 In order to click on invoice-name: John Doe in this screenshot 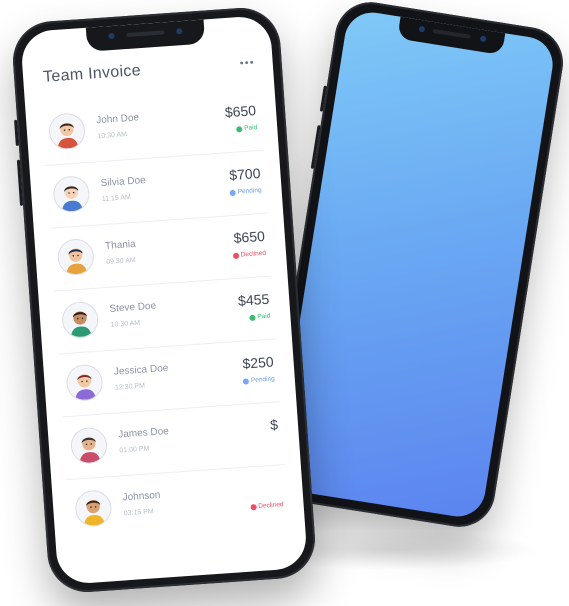, I will do `click(117, 119)`.